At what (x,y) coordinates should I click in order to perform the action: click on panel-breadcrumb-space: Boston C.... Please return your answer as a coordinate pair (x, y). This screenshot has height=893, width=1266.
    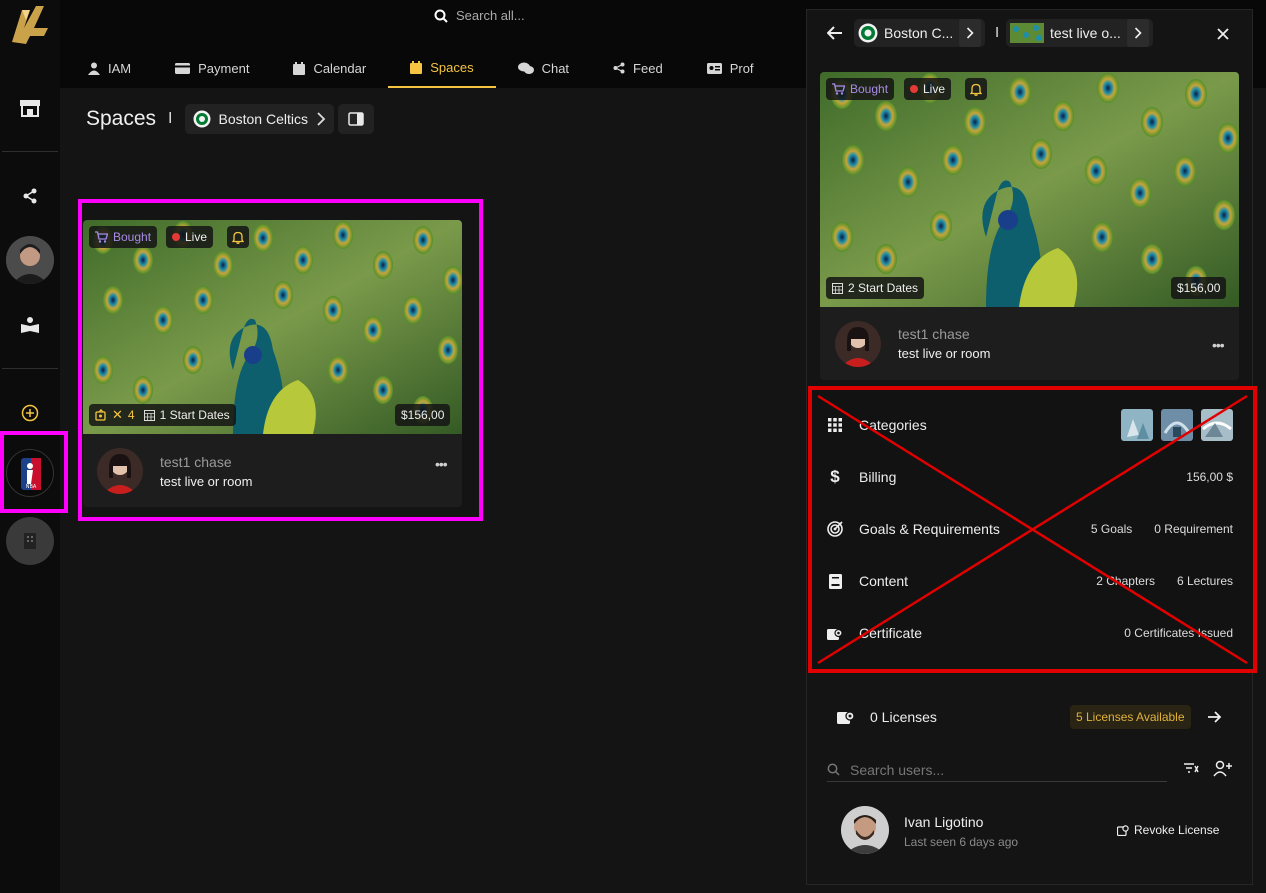
    Looking at the image, I should click on (920, 33).